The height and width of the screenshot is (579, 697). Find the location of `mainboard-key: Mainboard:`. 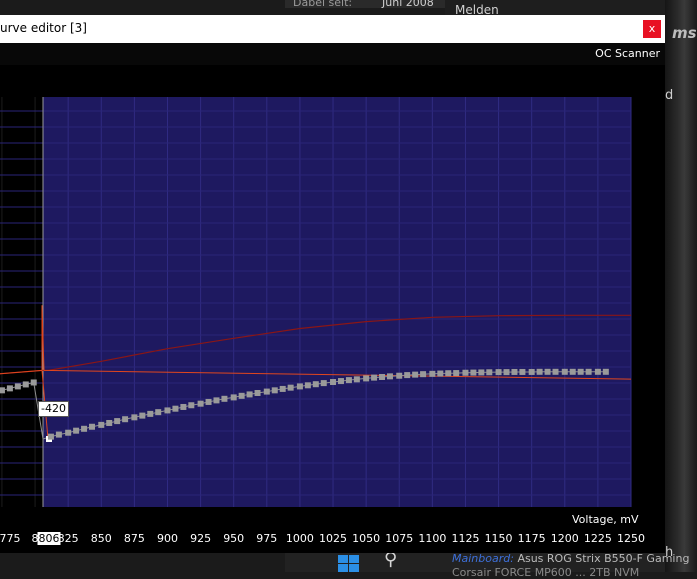

mainboard-key: Mainboard: is located at coordinates (483, 558).